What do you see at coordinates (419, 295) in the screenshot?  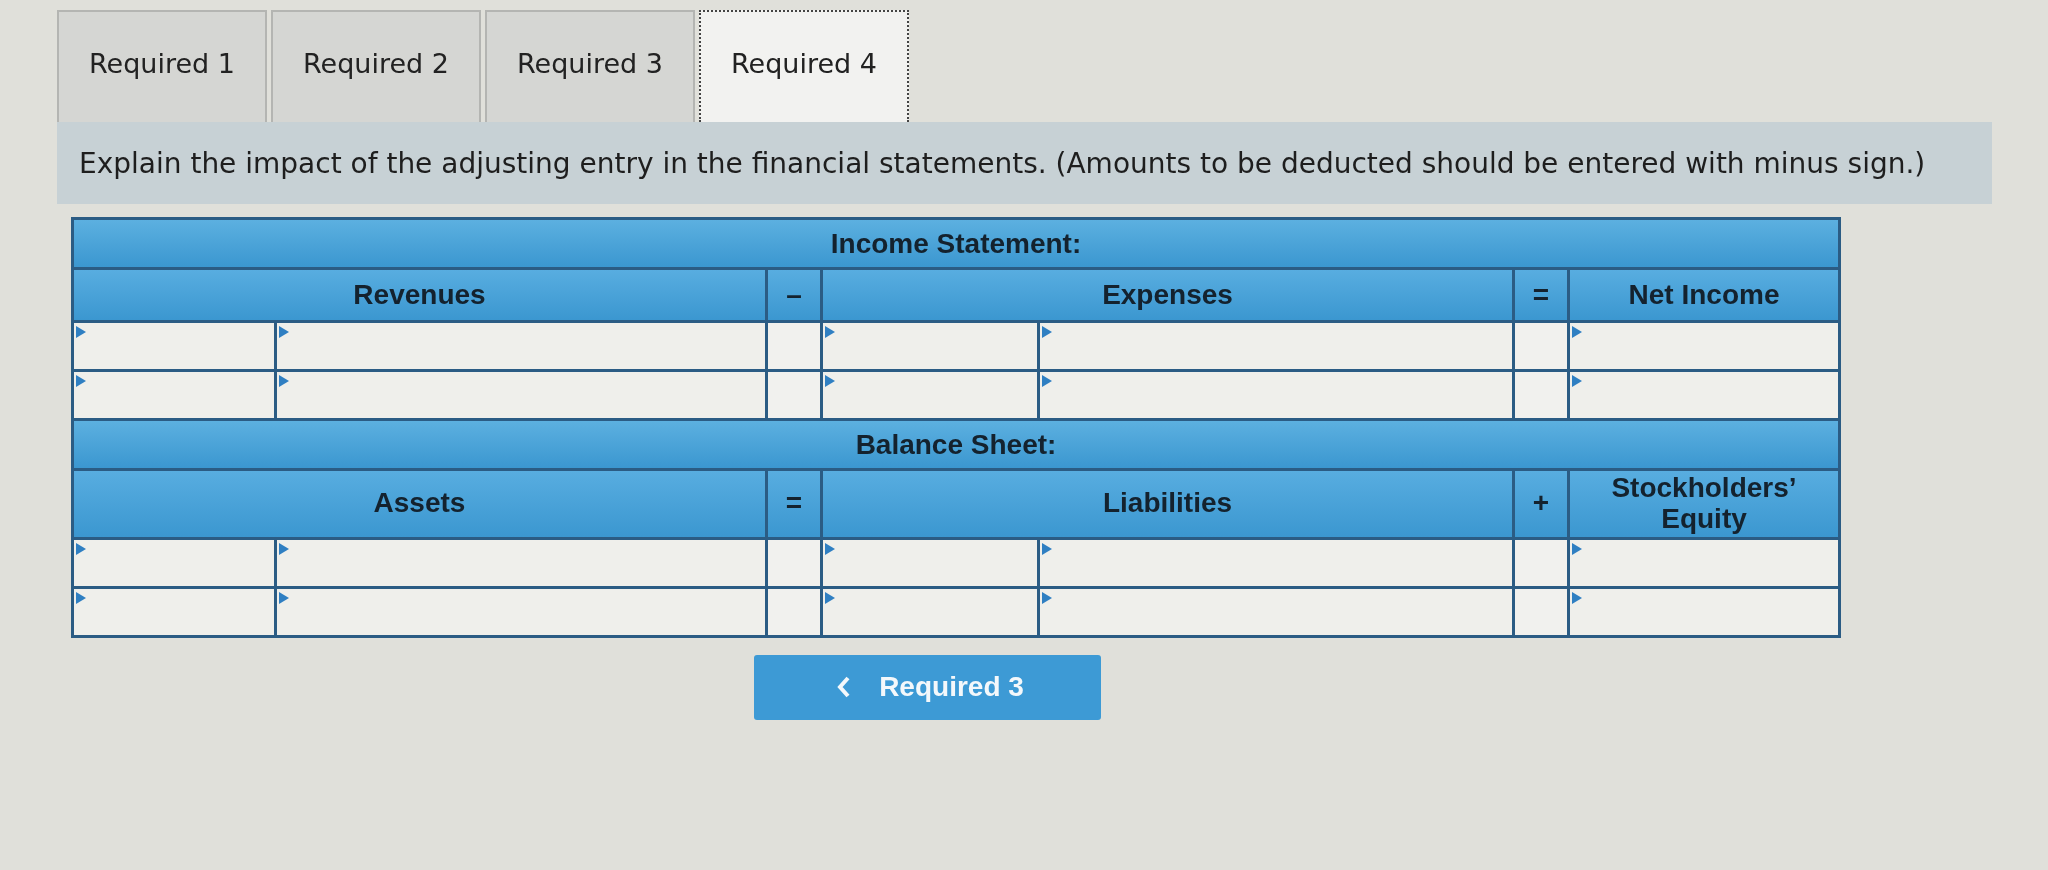 I see `column-header: Revenues` at bounding box center [419, 295].